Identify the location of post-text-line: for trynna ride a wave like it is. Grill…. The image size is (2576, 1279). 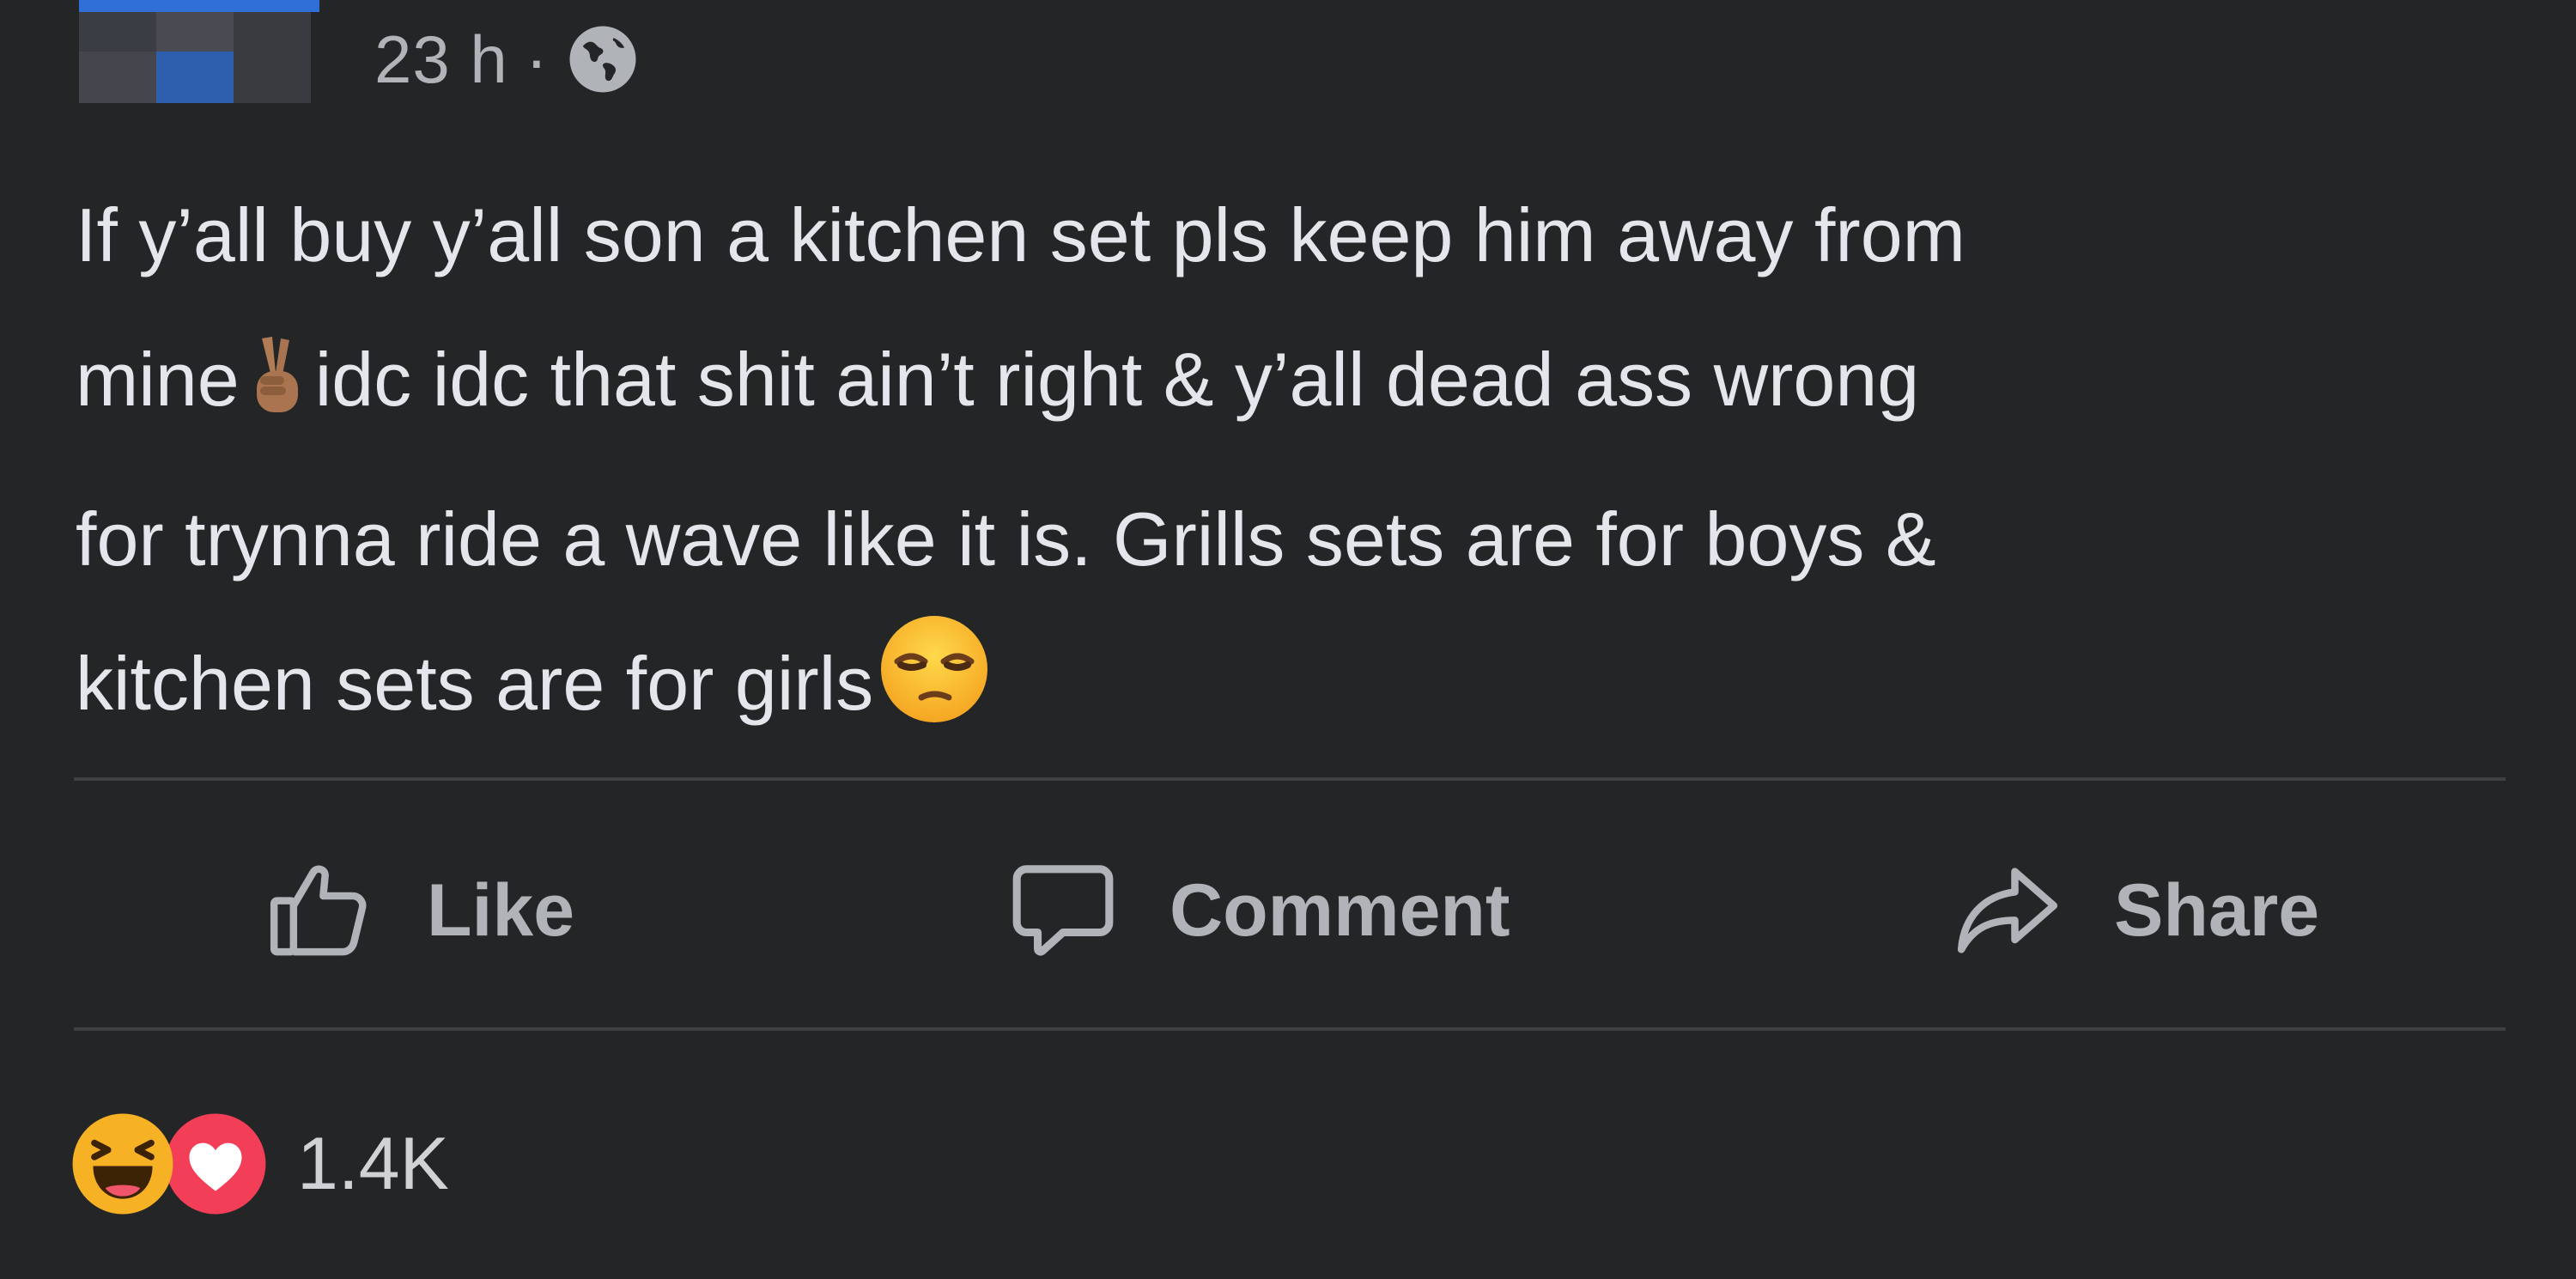
(1006, 539).